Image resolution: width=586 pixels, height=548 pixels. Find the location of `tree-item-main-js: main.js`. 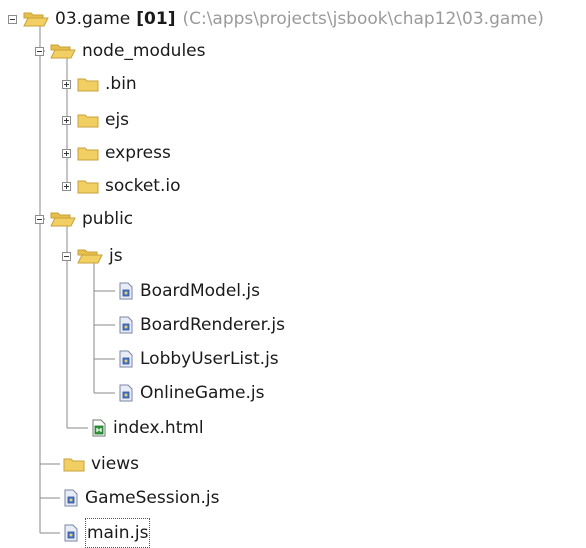

tree-item-main-js: main.js is located at coordinates (107, 533).